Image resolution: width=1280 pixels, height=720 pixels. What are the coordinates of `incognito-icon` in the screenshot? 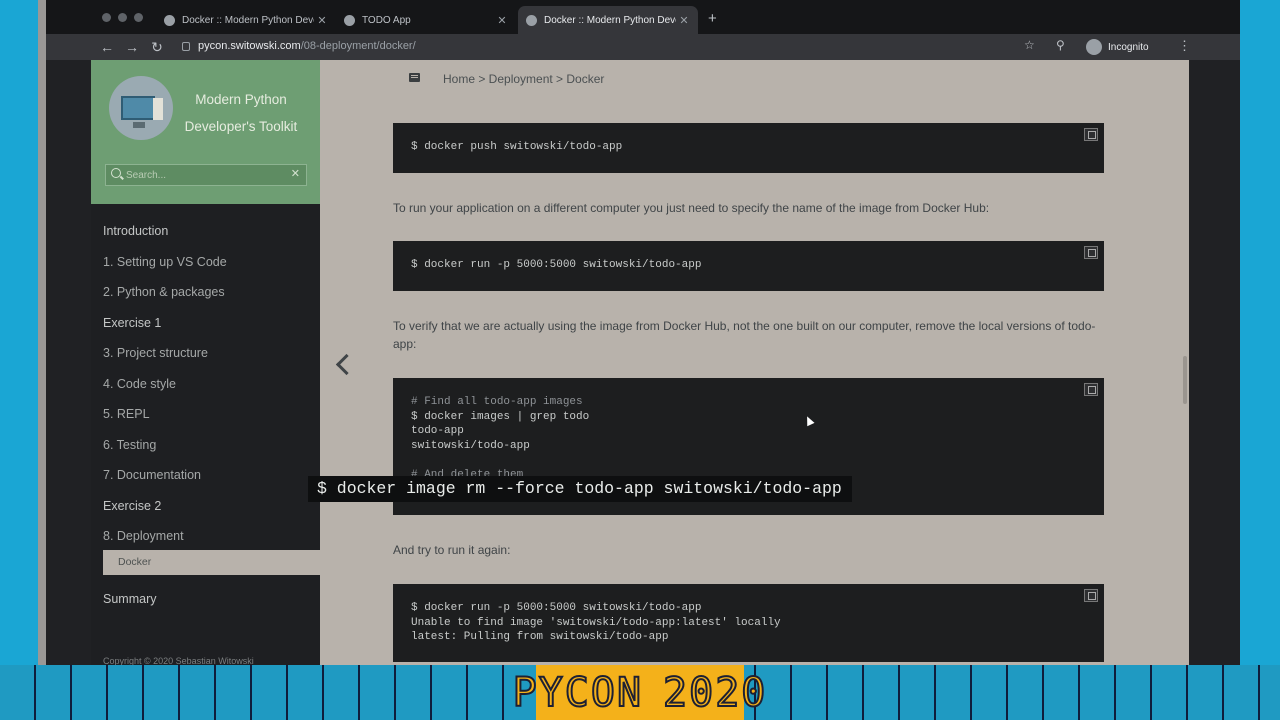 It's located at (1094, 47).